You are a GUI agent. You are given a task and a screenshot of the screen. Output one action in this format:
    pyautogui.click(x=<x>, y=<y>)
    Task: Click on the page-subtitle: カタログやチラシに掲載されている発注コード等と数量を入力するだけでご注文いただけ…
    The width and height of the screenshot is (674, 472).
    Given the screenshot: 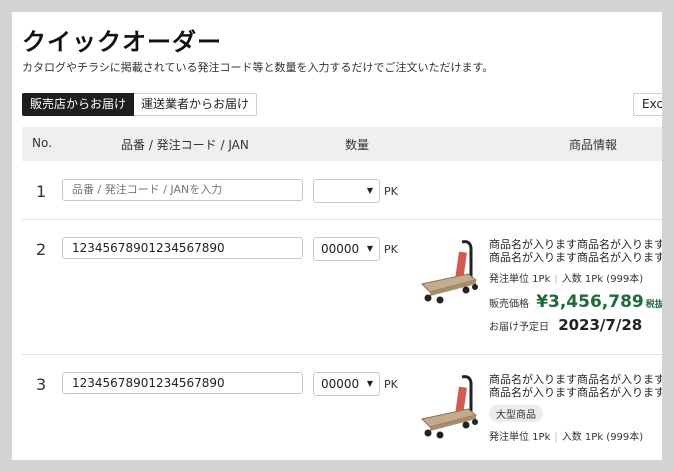 What is the action you would take?
    pyautogui.click(x=258, y=67)
    